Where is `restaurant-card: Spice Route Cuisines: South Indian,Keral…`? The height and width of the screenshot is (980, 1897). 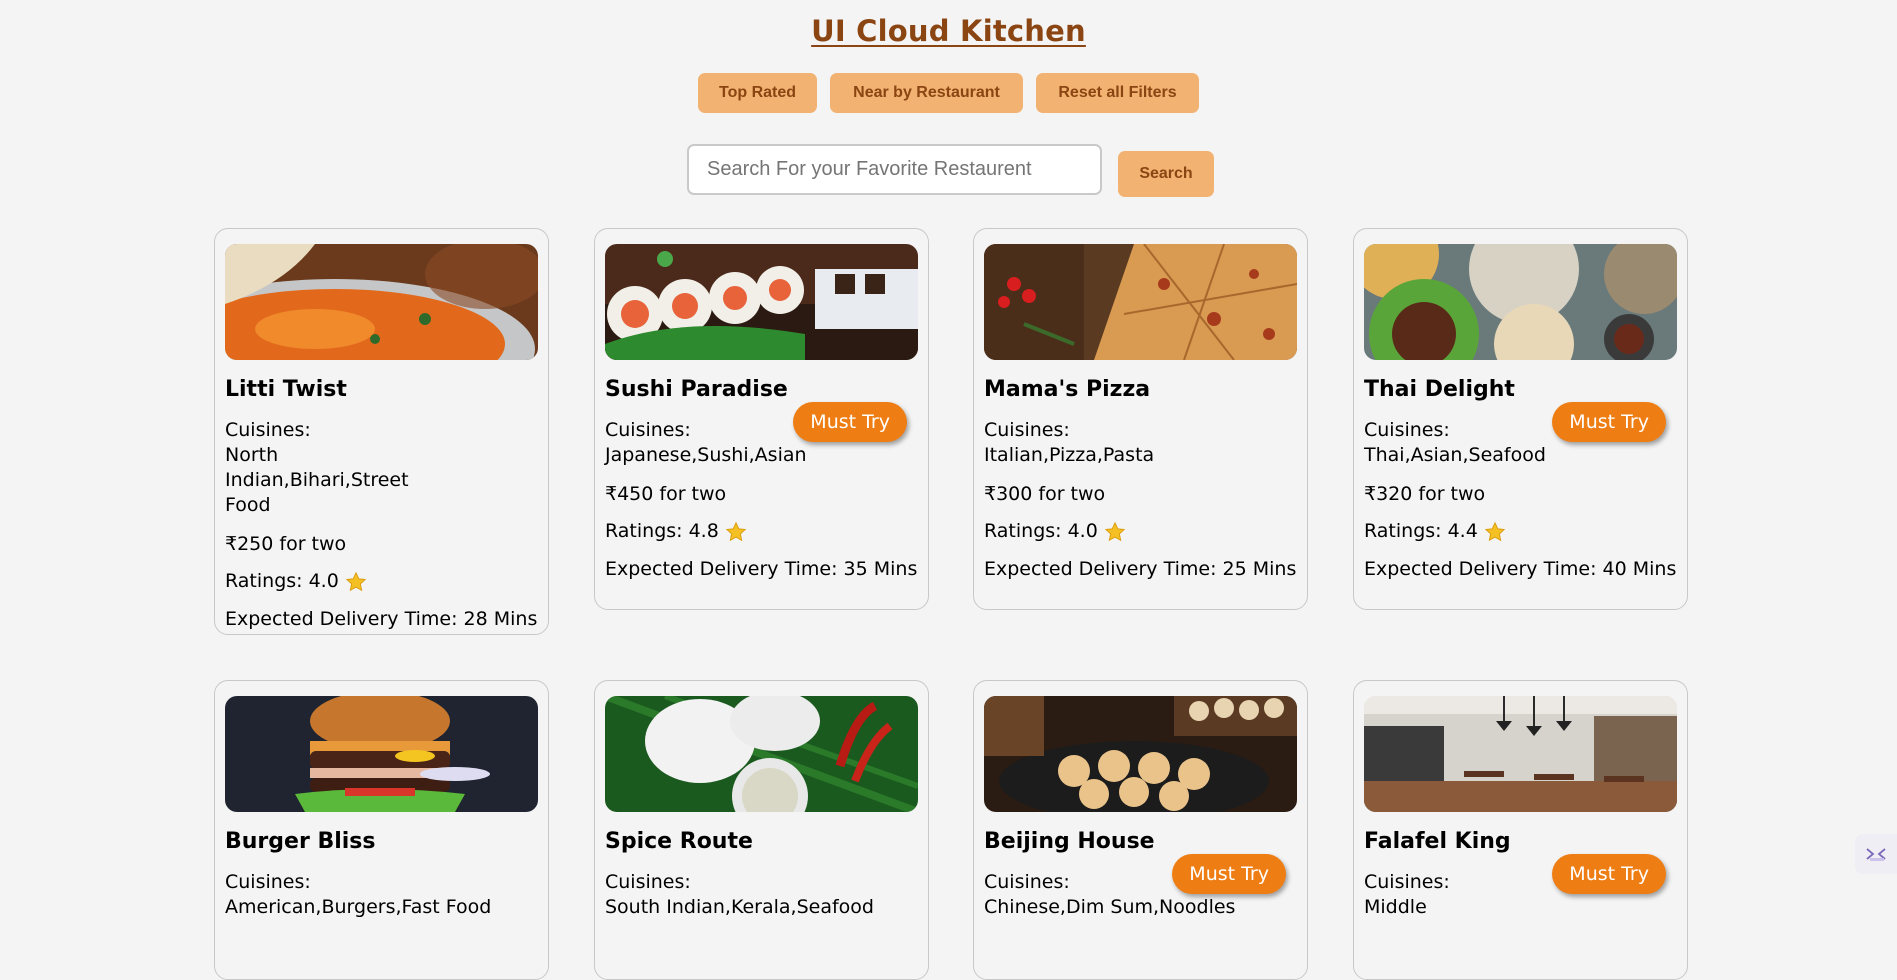
restaurant-card: Spice Route Cuisines: South Indian,Keral… is located at coordinates (761, 830).